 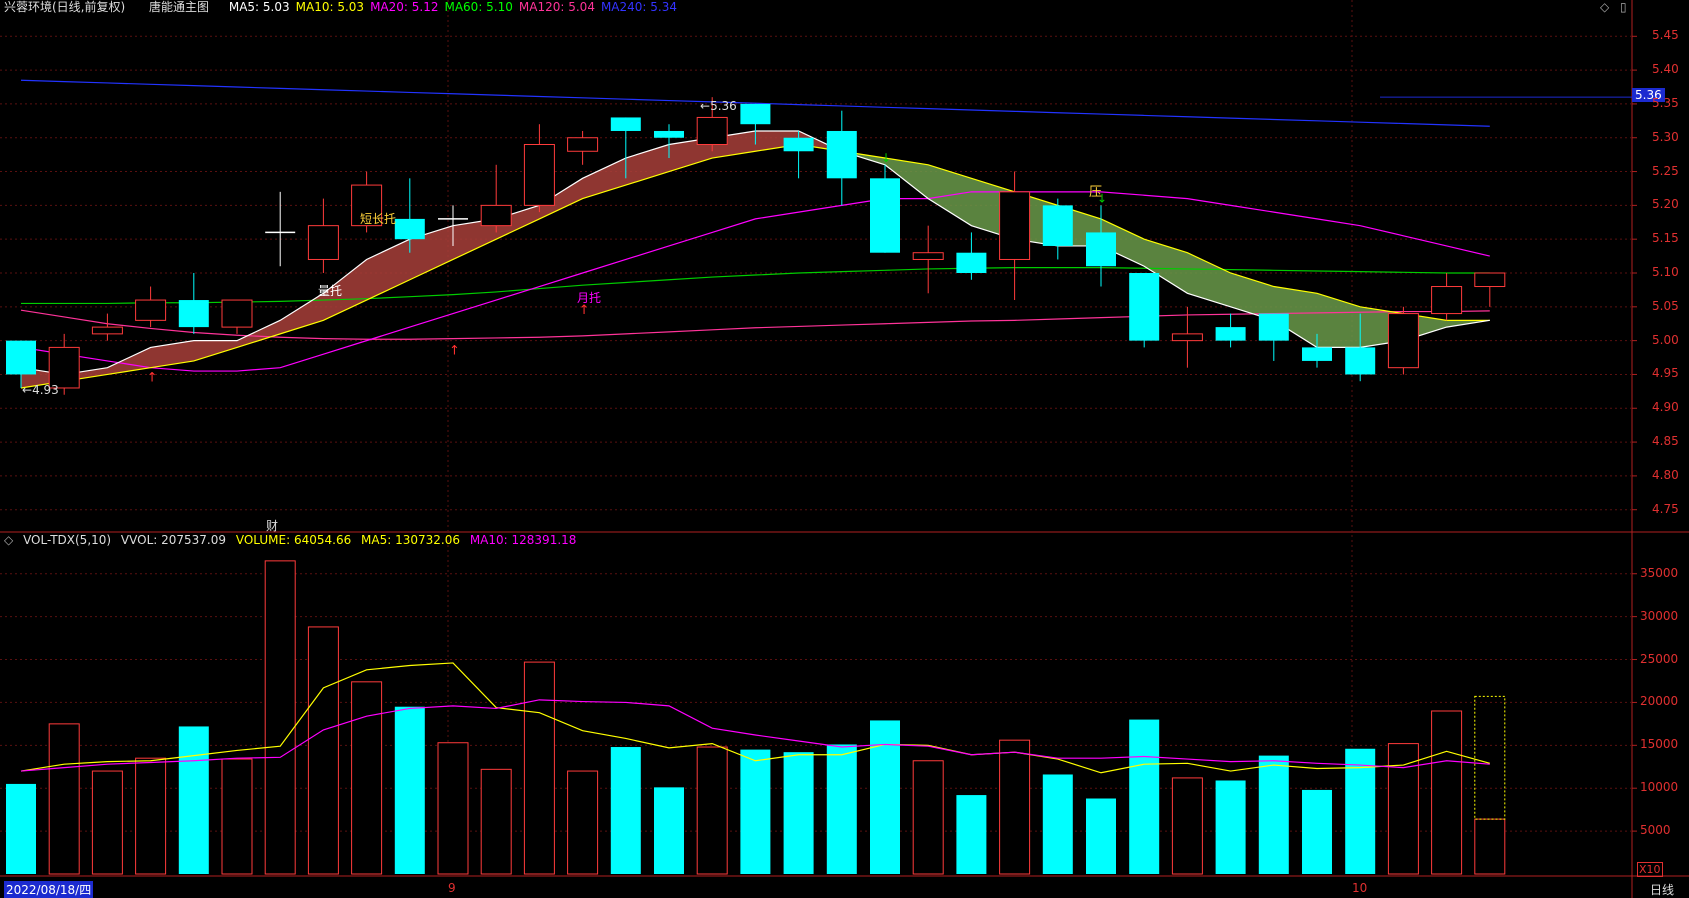 What do you see at coordinates (478, 7) in the screenshot?
I see `ma-legend-item: MA60: 5.10` at bounding box center [478, 7].